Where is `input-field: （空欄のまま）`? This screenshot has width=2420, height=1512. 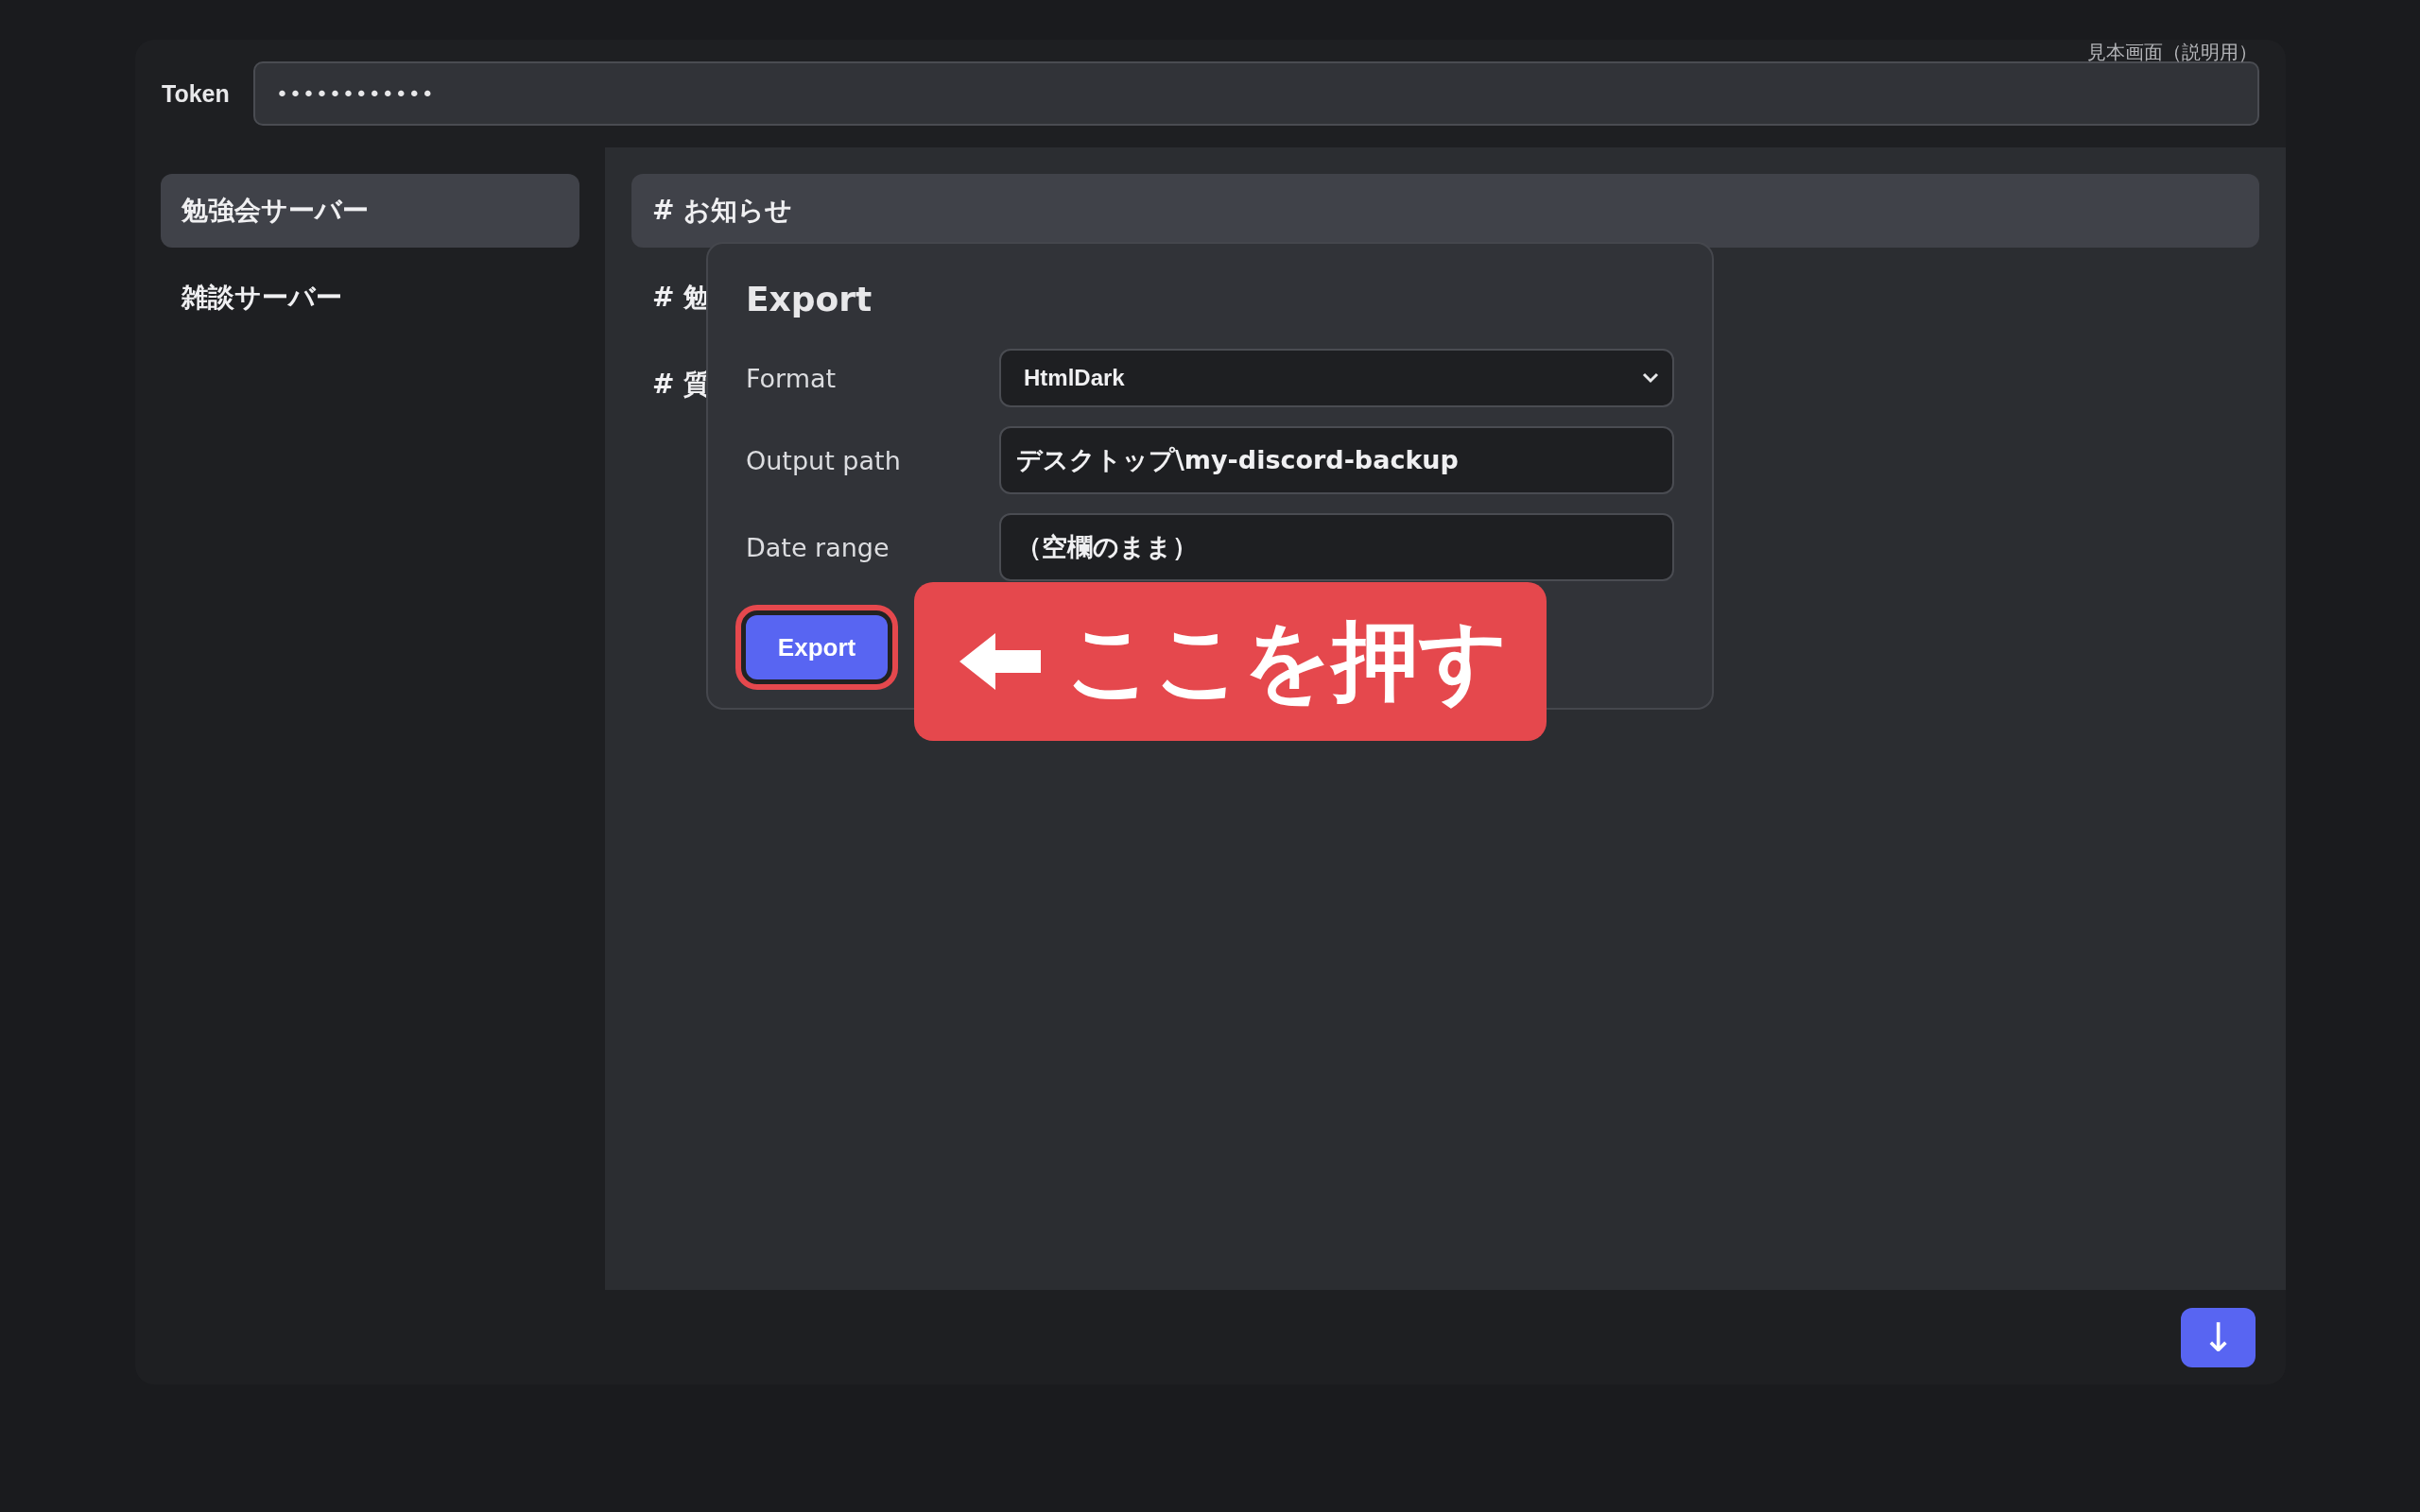 input-field: （空欄のまま） is located at coordinates (1336, 547).